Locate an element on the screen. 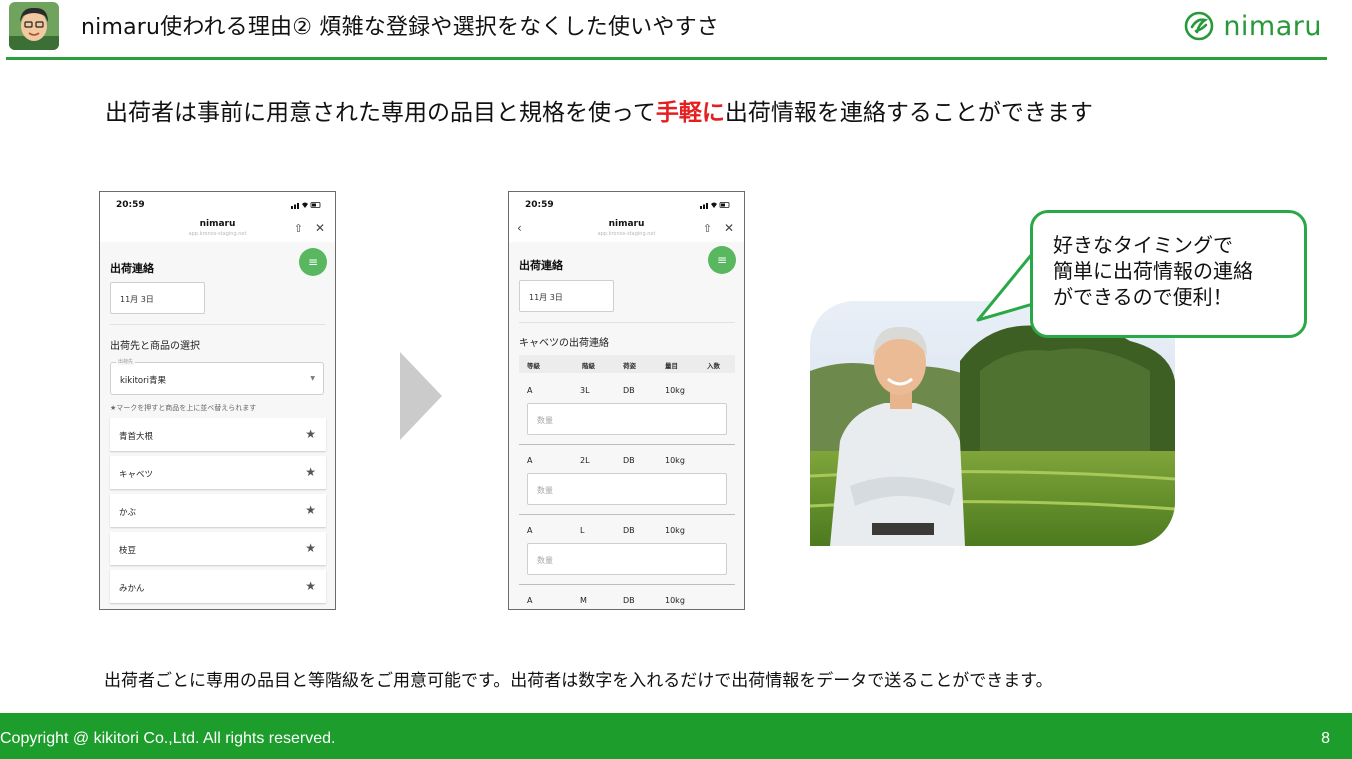  column-header: 入数 is located at coordinates (713, 366).